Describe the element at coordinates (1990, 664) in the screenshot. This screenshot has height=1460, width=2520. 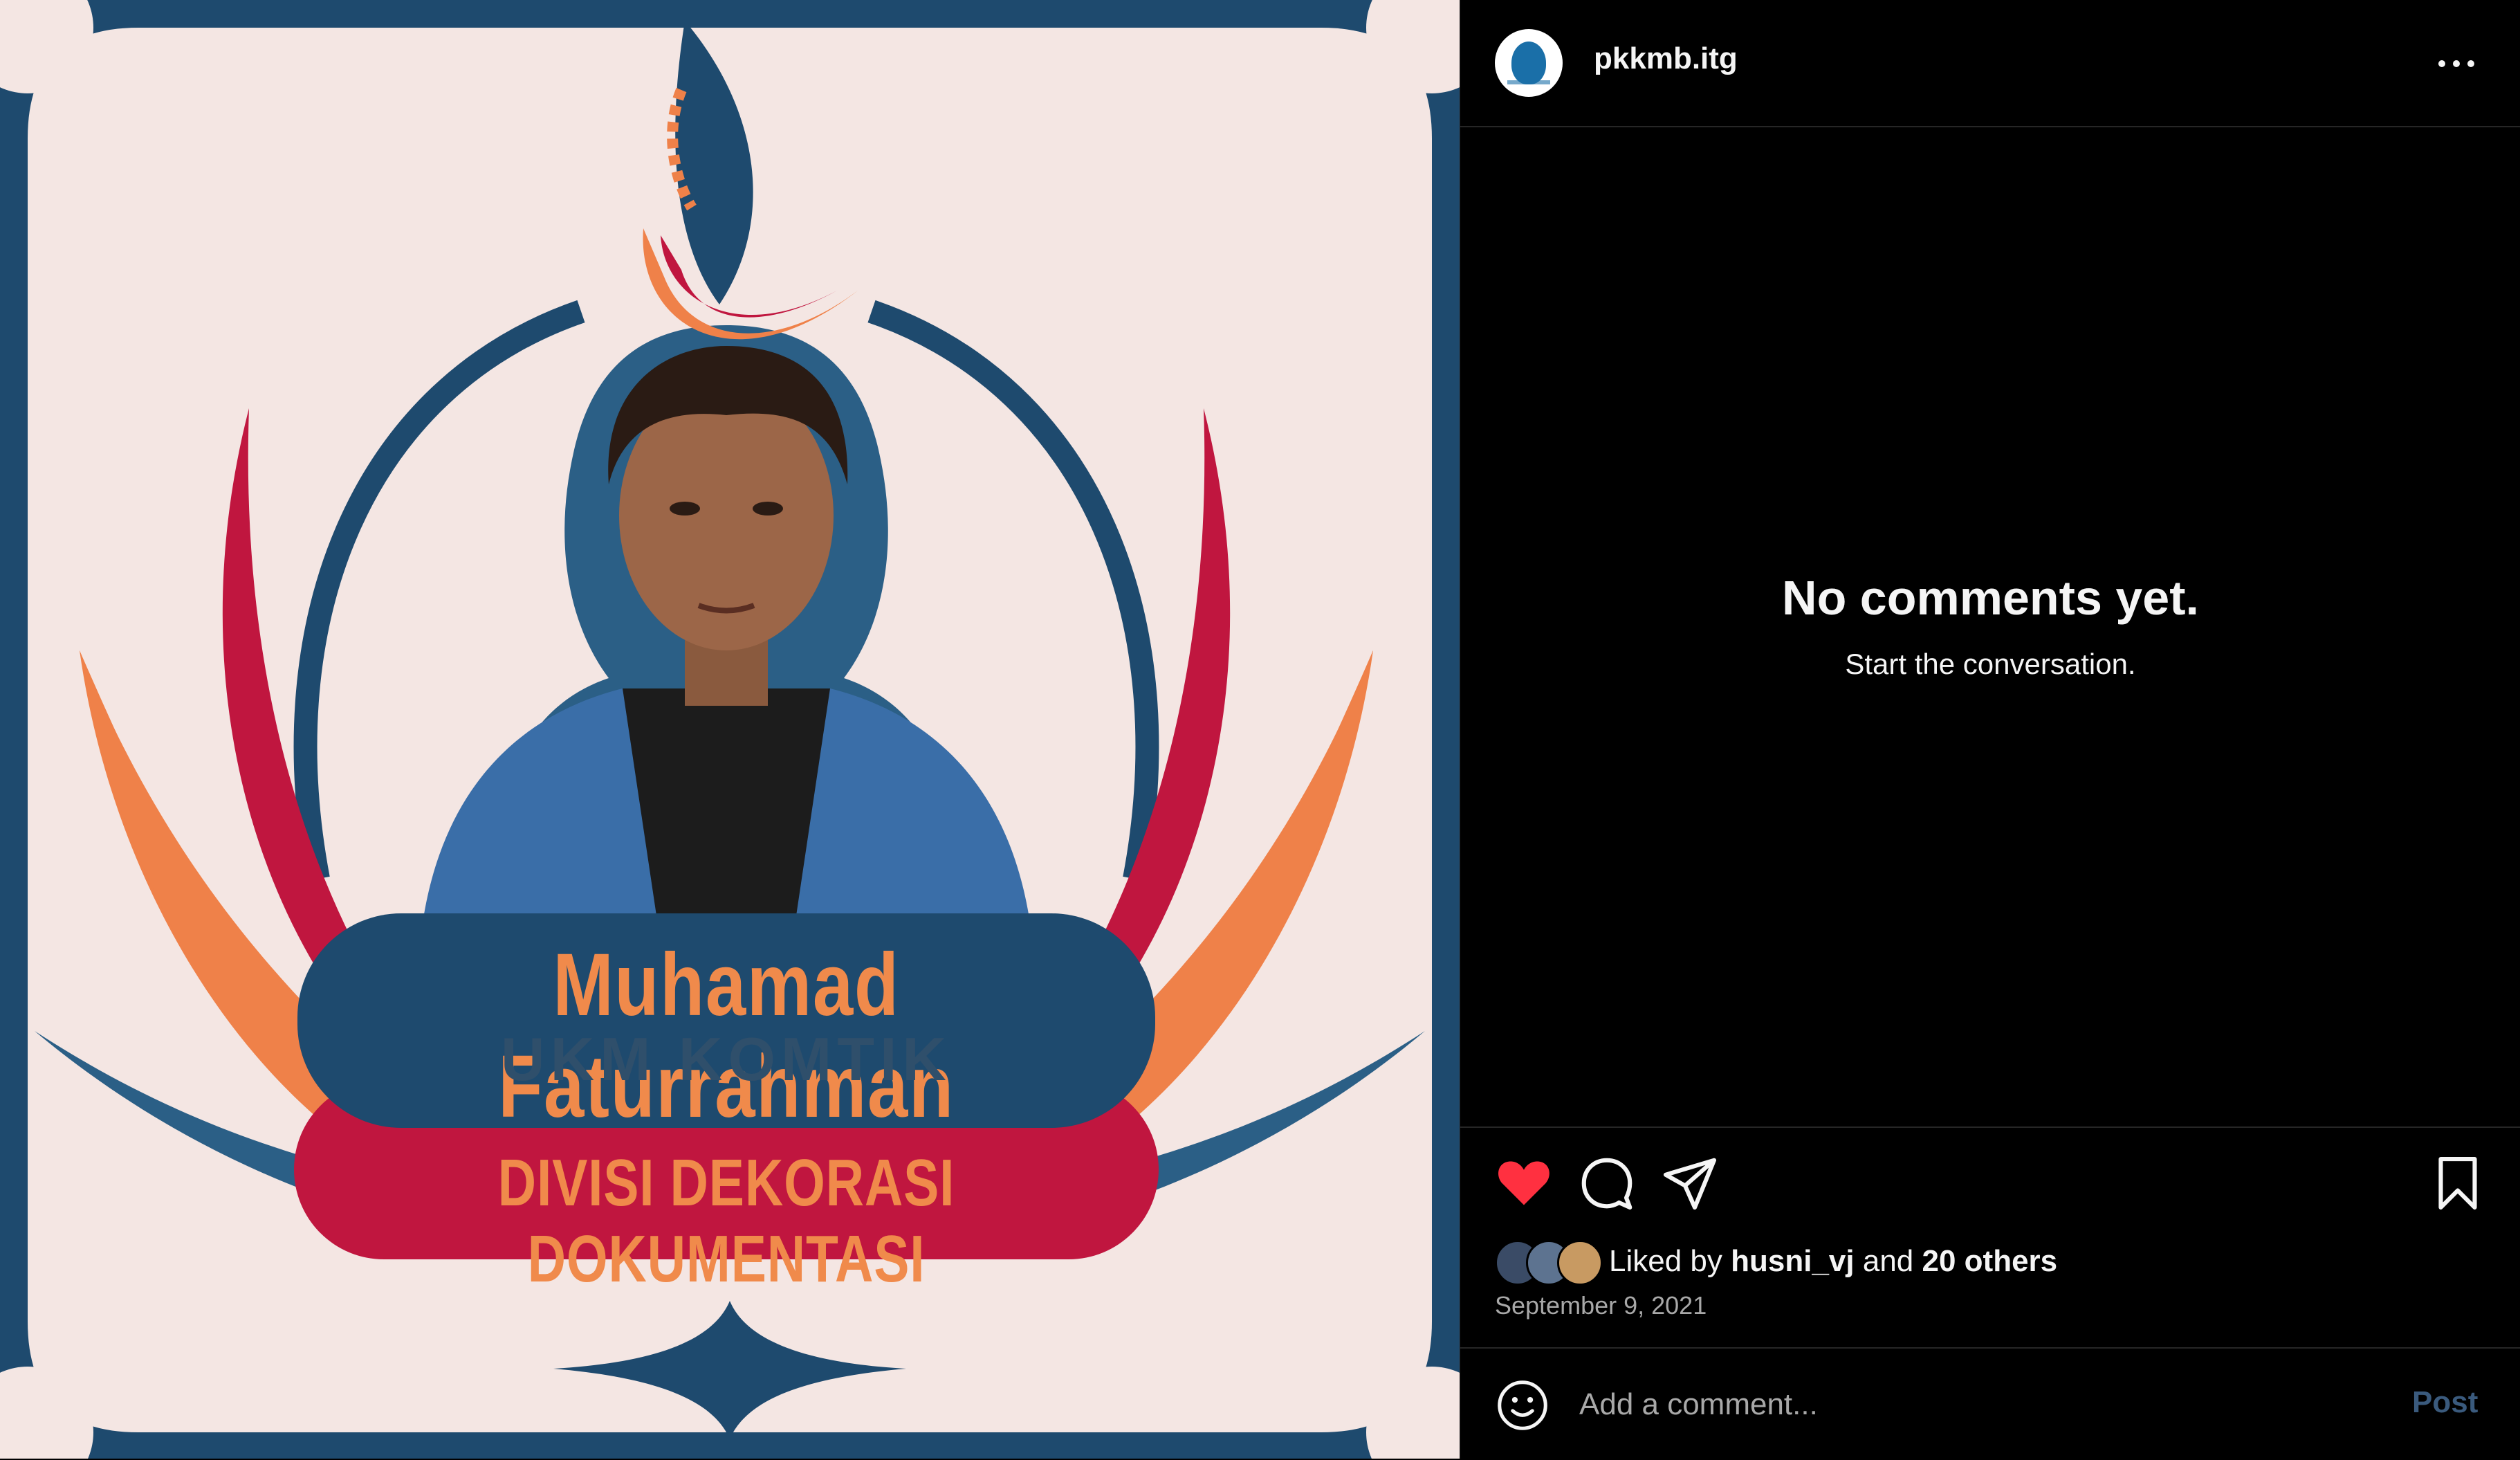
I see `empty-comments-subtitle: Start the conversation.` at that location.